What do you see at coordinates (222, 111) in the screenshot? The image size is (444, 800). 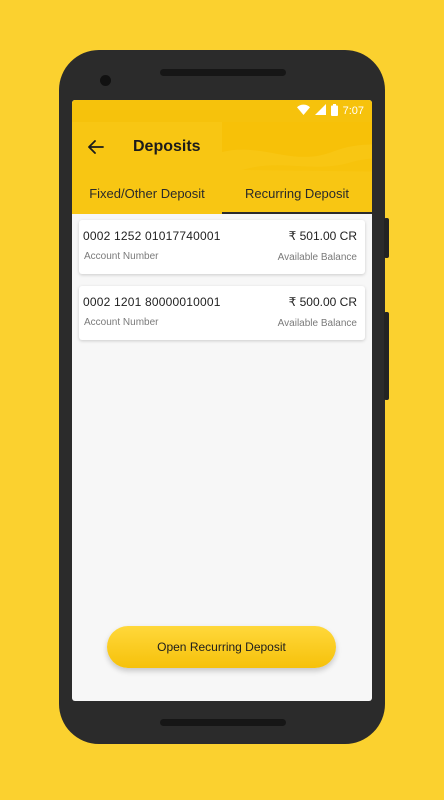 I see `status-bar: 7:07` at bounding box center [222, 111].